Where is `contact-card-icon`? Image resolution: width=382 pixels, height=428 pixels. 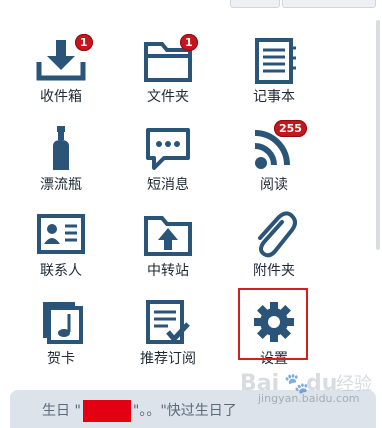 contact-card-icon is located at coordinates (61, 234).